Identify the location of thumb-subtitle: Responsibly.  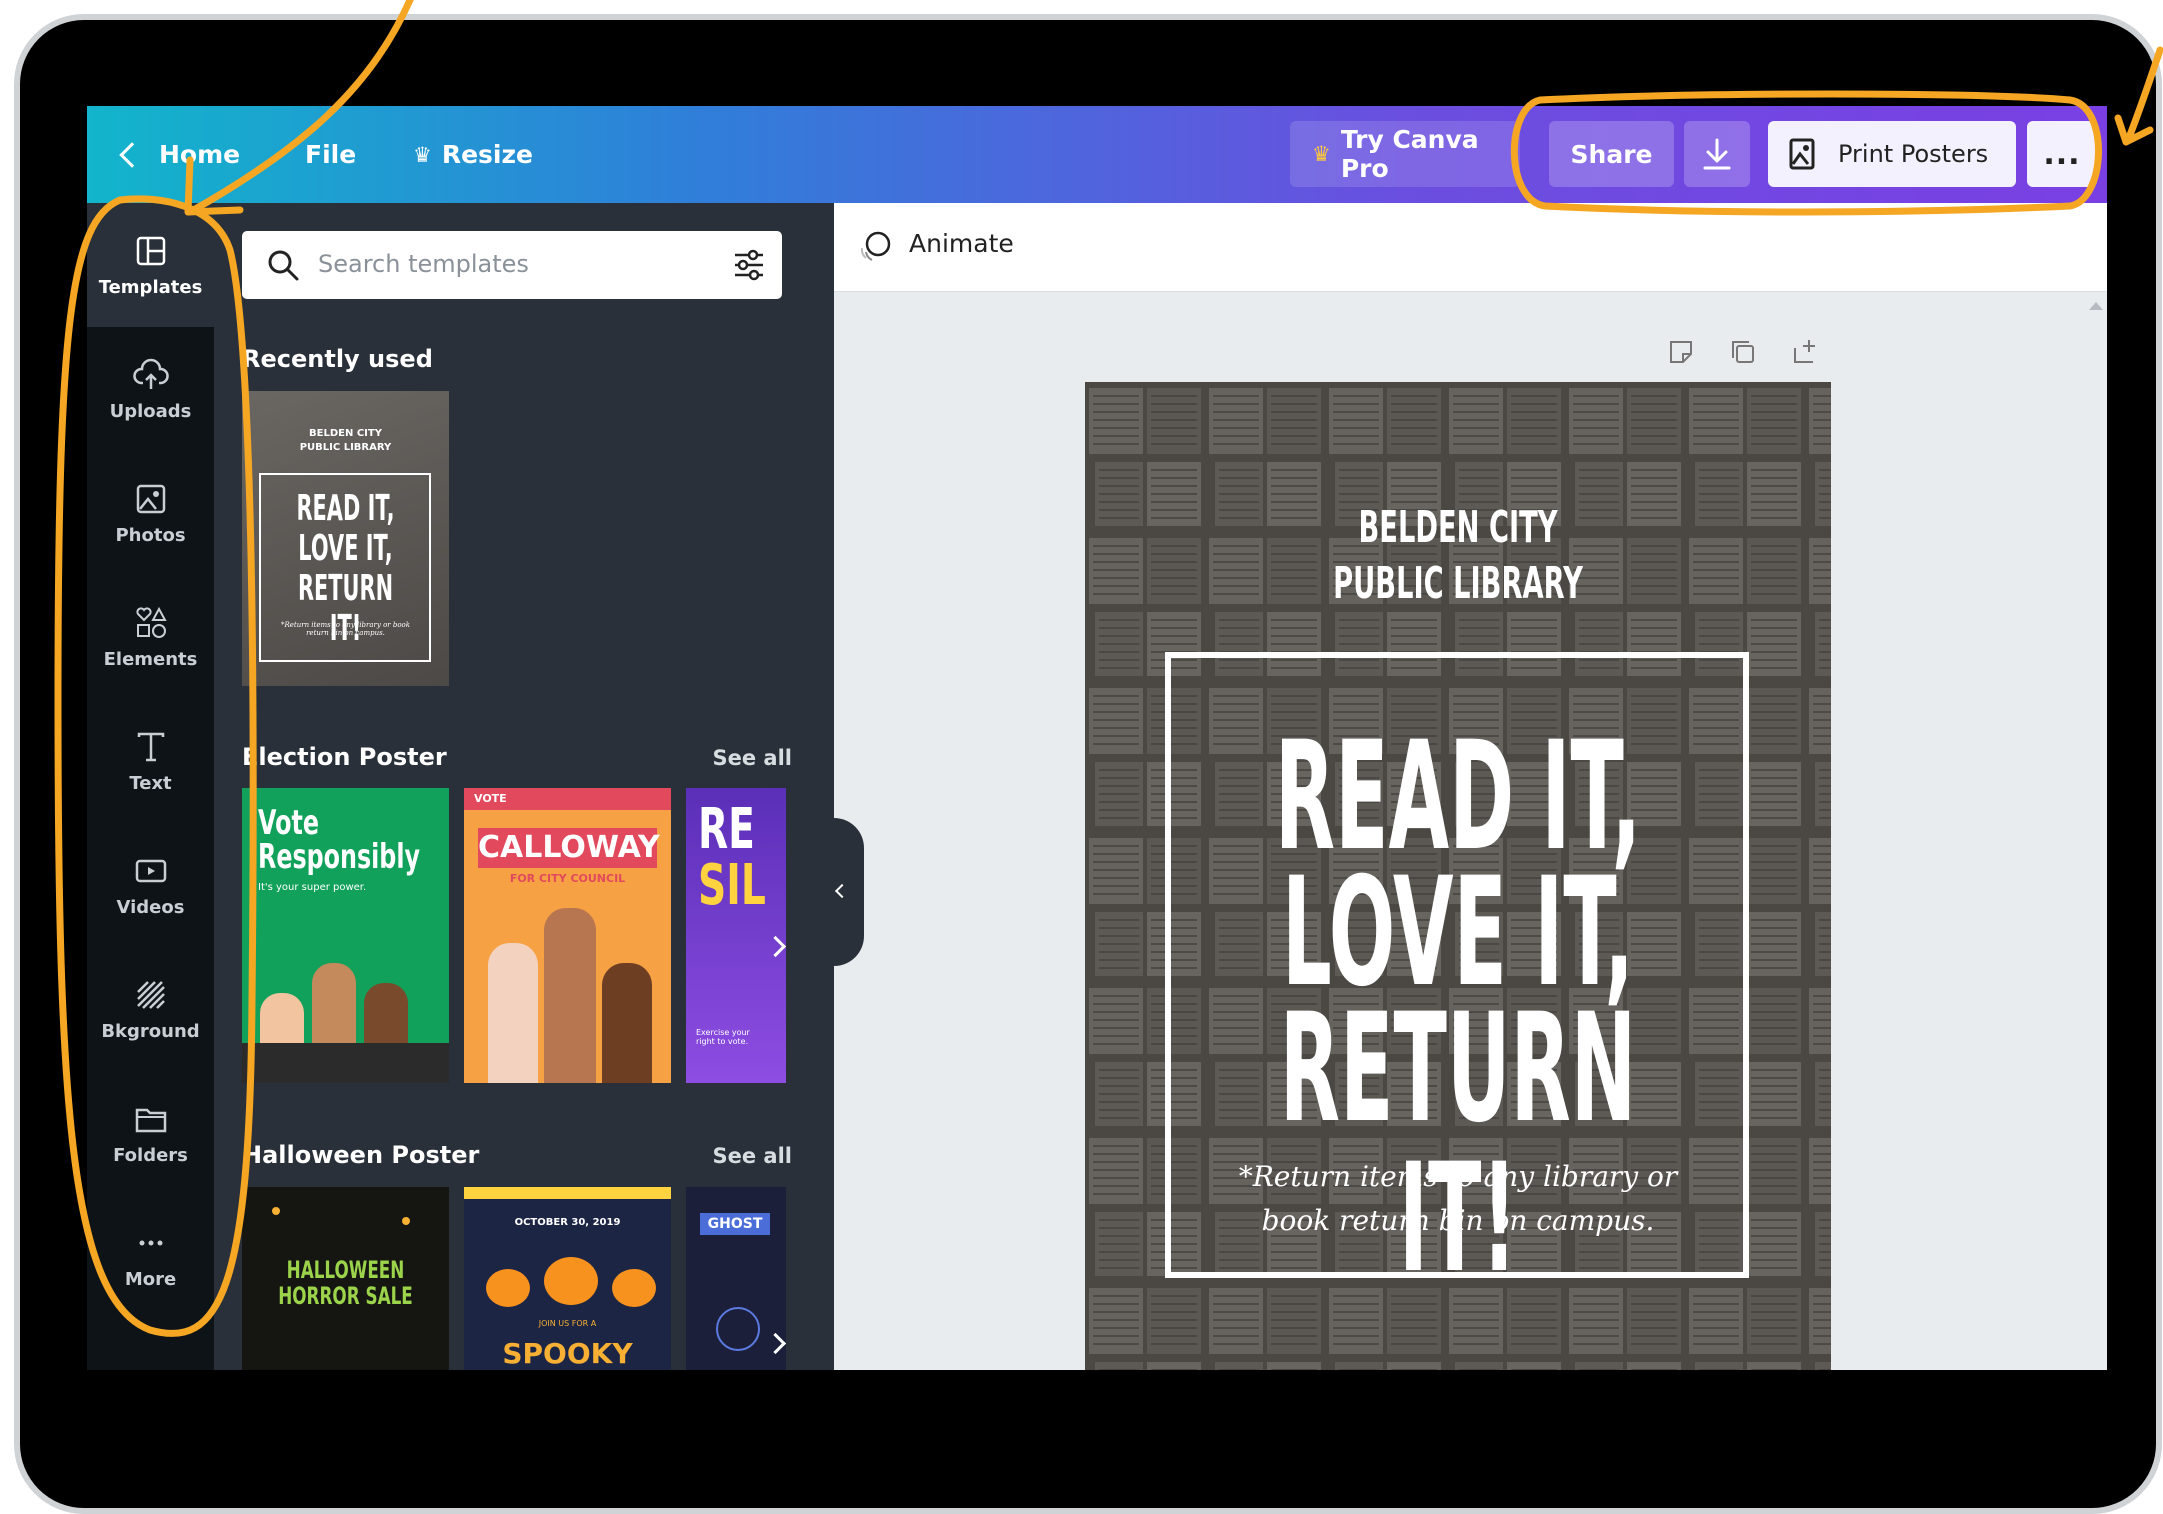
(339, 857).